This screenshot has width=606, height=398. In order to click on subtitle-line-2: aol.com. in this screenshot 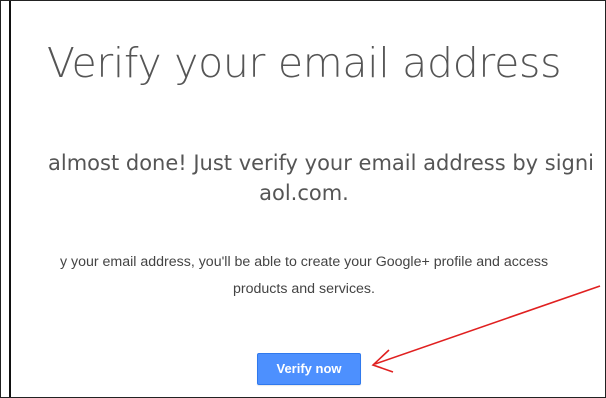, I will do `click(304, 193)`.